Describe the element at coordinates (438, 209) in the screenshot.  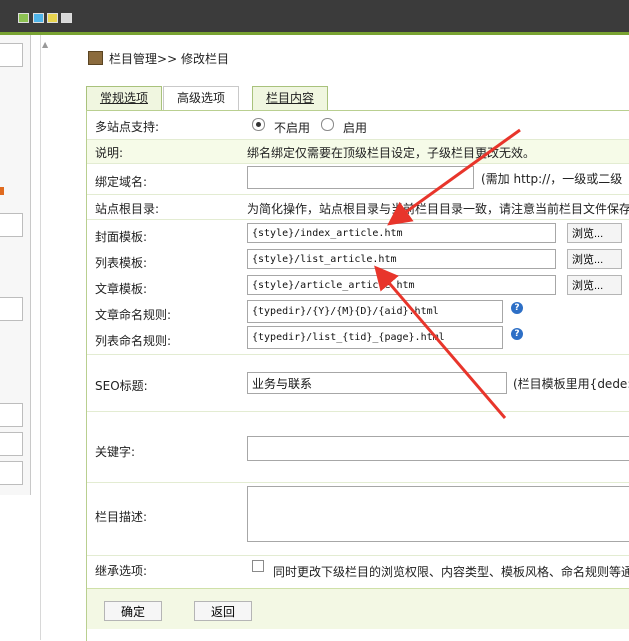
I see `site-root-text: 为简化操作，站点根目录与当前栏目目录一致，请注意当前栏目文件保存` at that location.